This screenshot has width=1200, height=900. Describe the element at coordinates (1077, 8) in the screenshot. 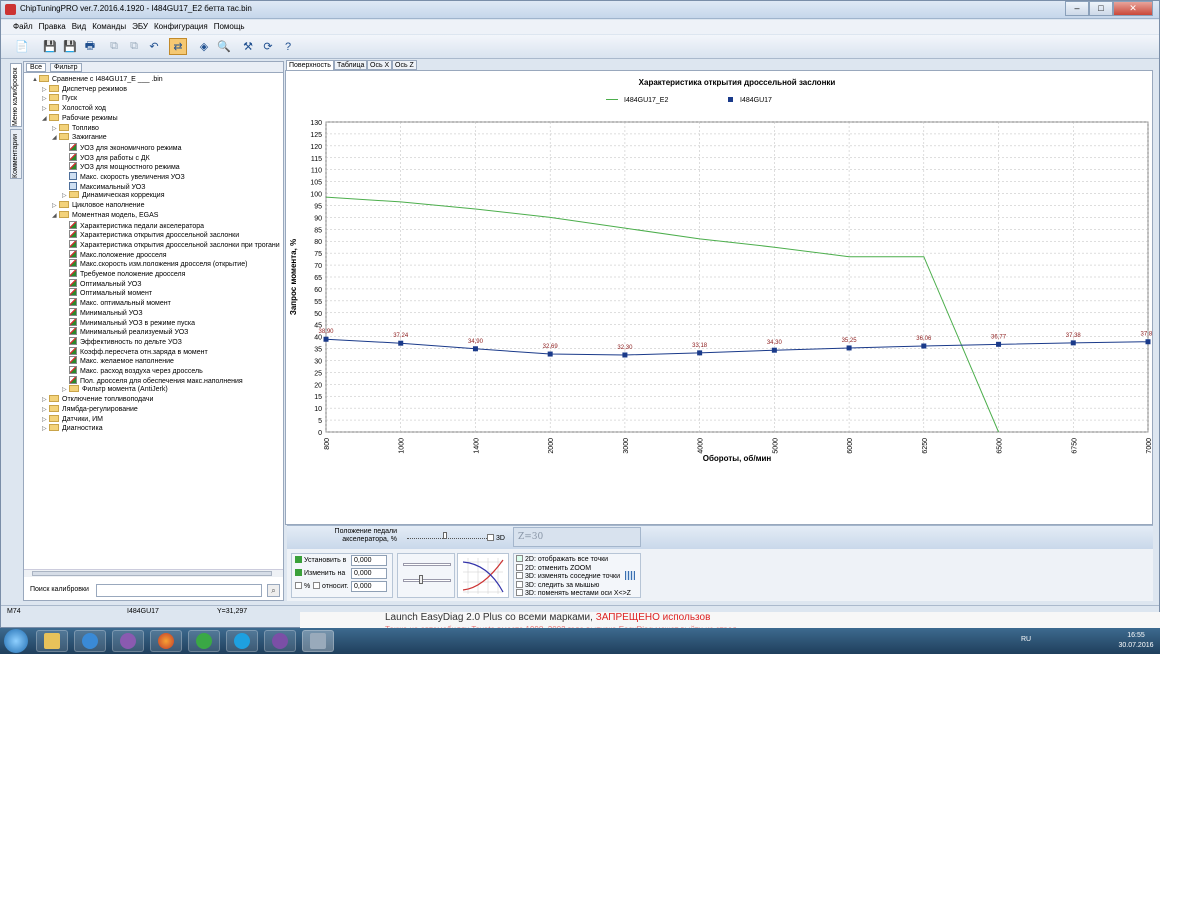

I see `minimize-button: –` at that location.